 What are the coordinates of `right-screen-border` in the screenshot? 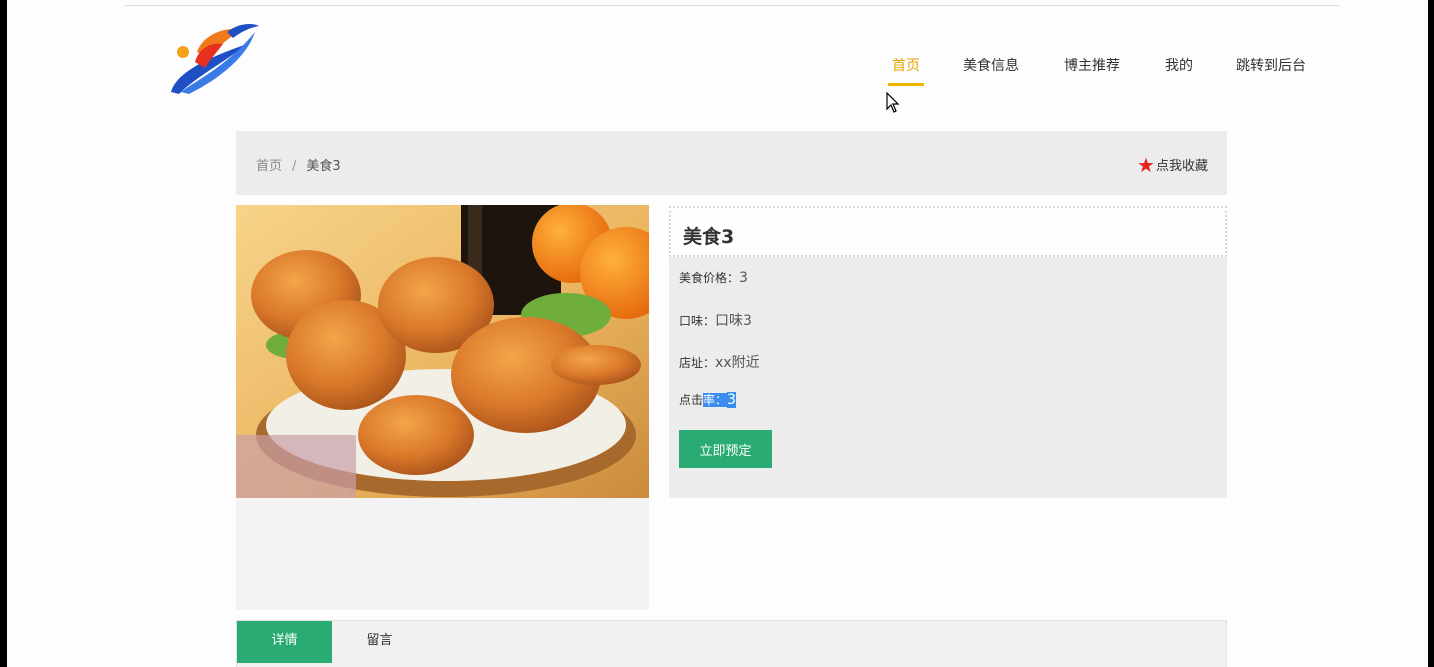 It's located at (1431, 333).